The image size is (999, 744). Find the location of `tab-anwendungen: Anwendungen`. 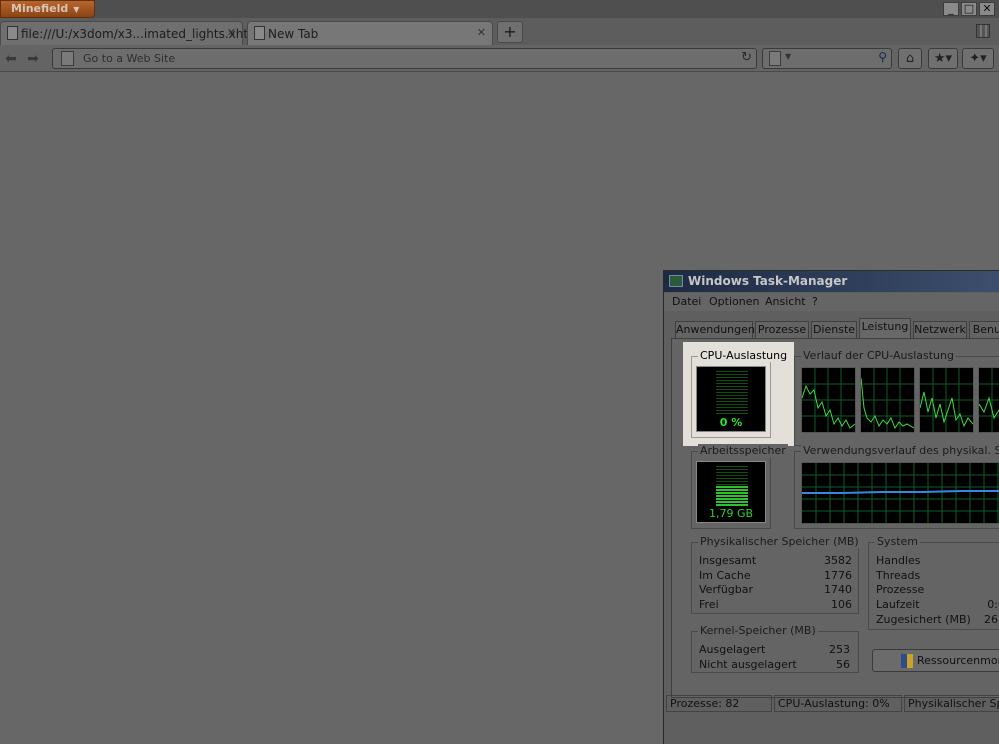

tab-anwendungen: Anwendungen is located at coordinates (715, 330).